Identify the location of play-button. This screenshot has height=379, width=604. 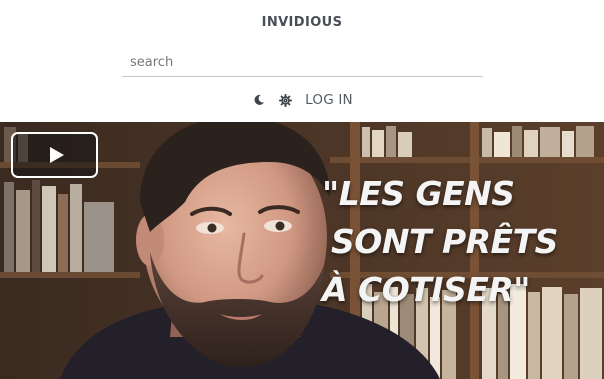
(54, 155).